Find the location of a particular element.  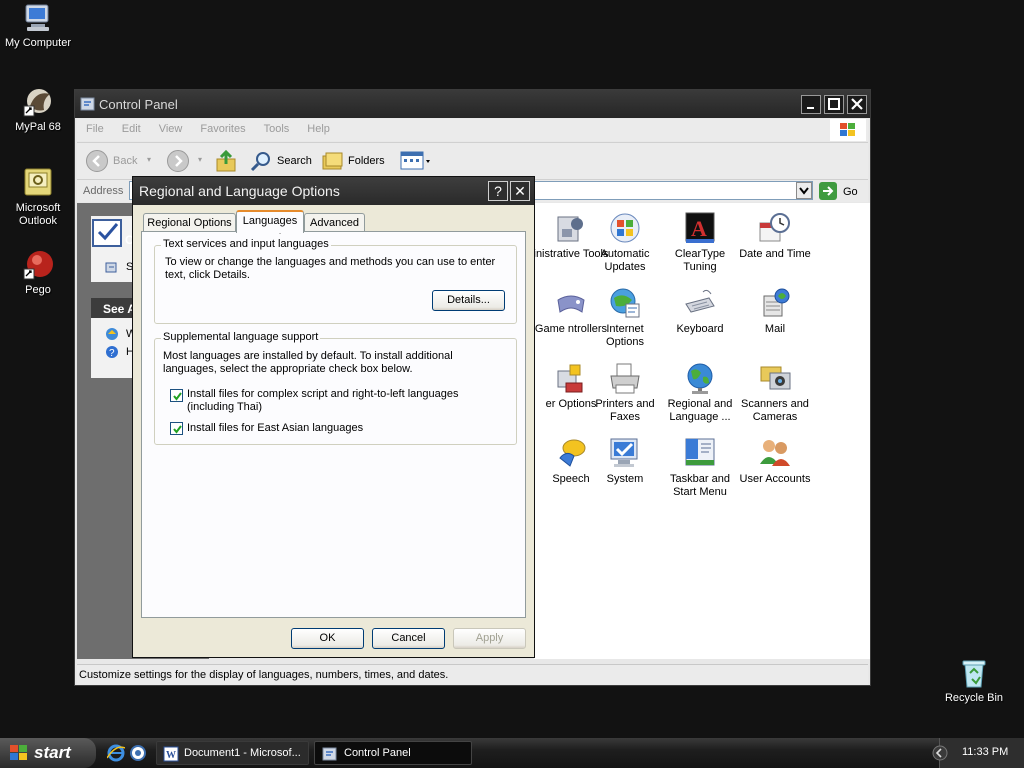

help-button: ? is located at coordinates (498, 191).